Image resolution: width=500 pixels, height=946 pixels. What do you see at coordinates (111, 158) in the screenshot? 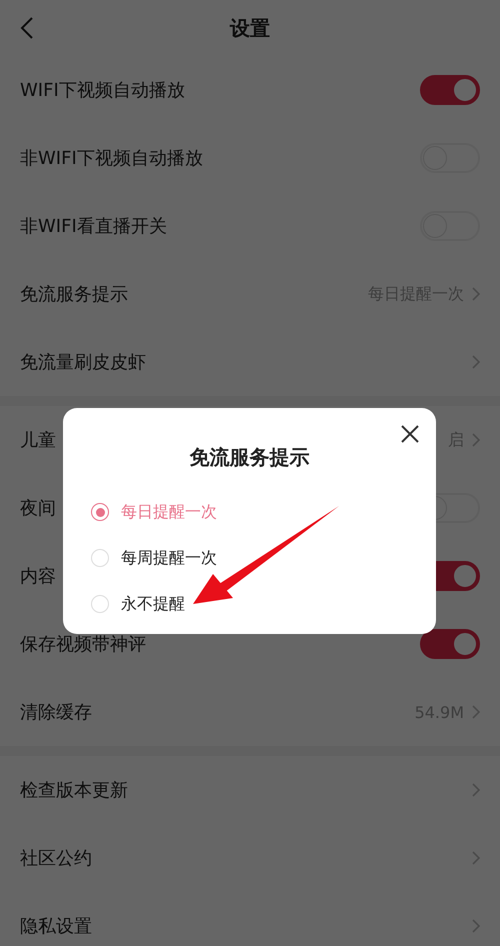
I see `setting-label: 非WIFI下视频自动播放` at bounding box center [111, 158].